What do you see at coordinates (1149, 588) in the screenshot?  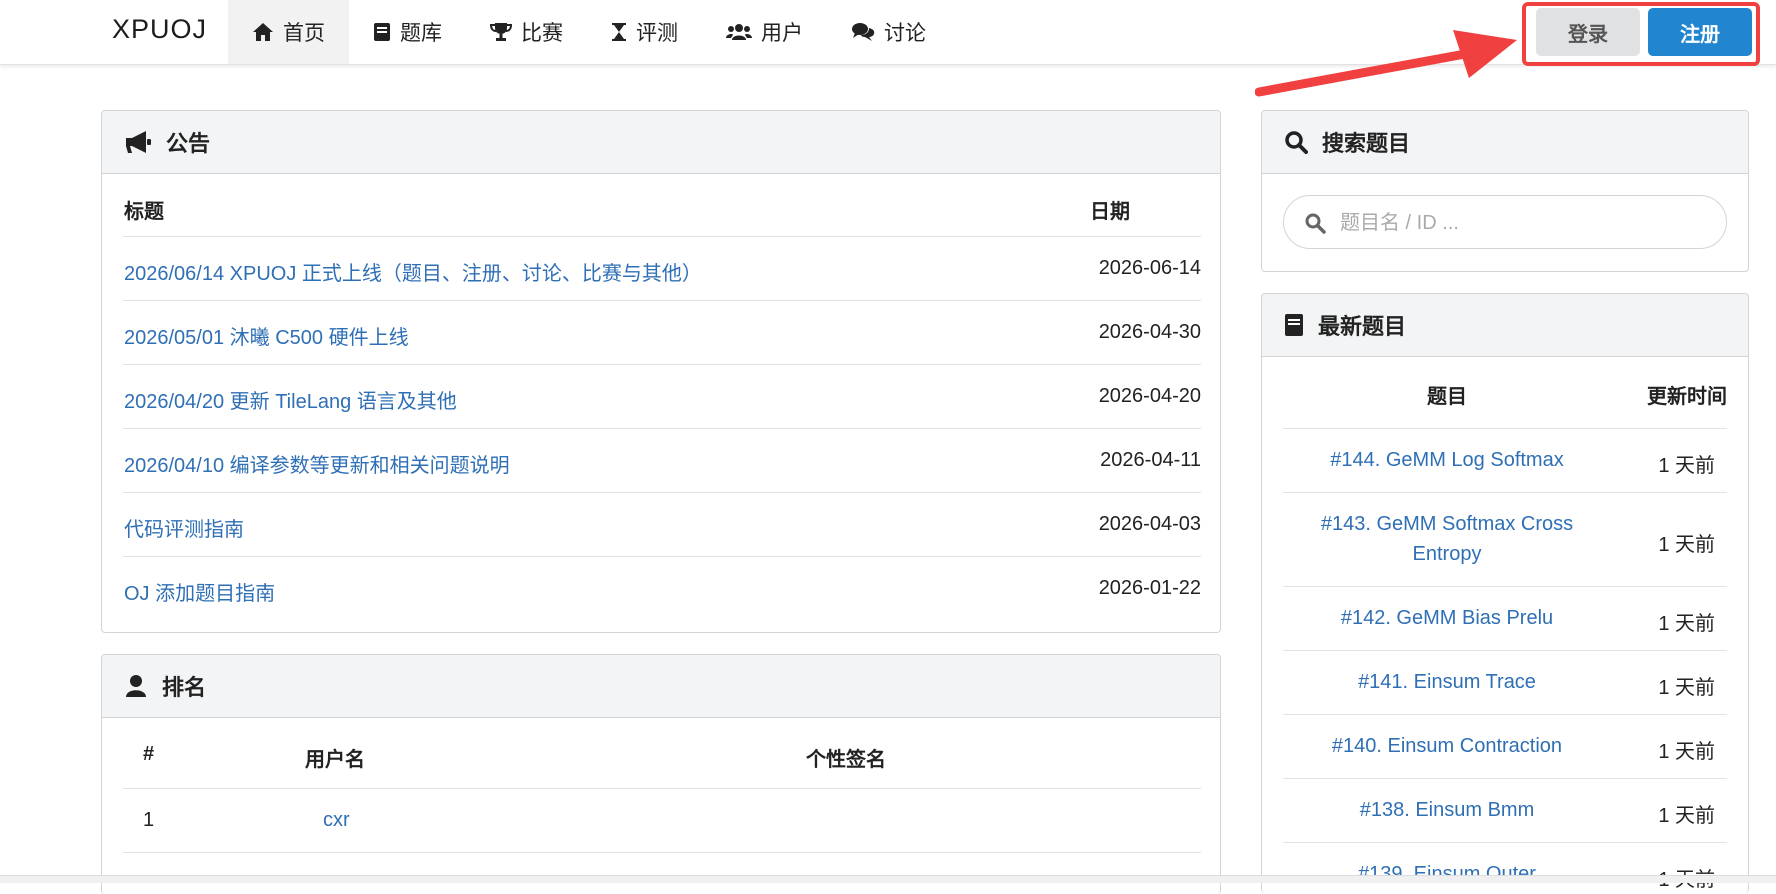 I see `announcement-date: 2026-01-22` at bounding box center [1149, 588].